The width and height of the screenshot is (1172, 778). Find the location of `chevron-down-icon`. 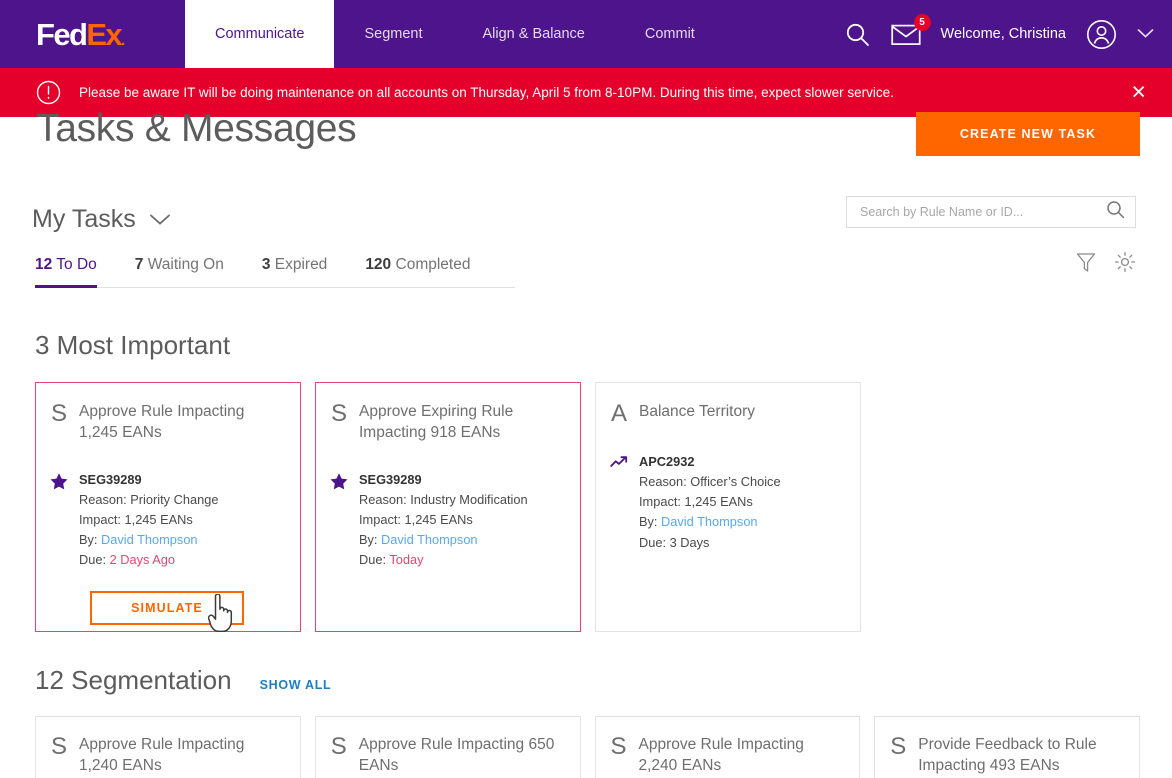

chevron-down-icon is located at coordinates (160, 221).